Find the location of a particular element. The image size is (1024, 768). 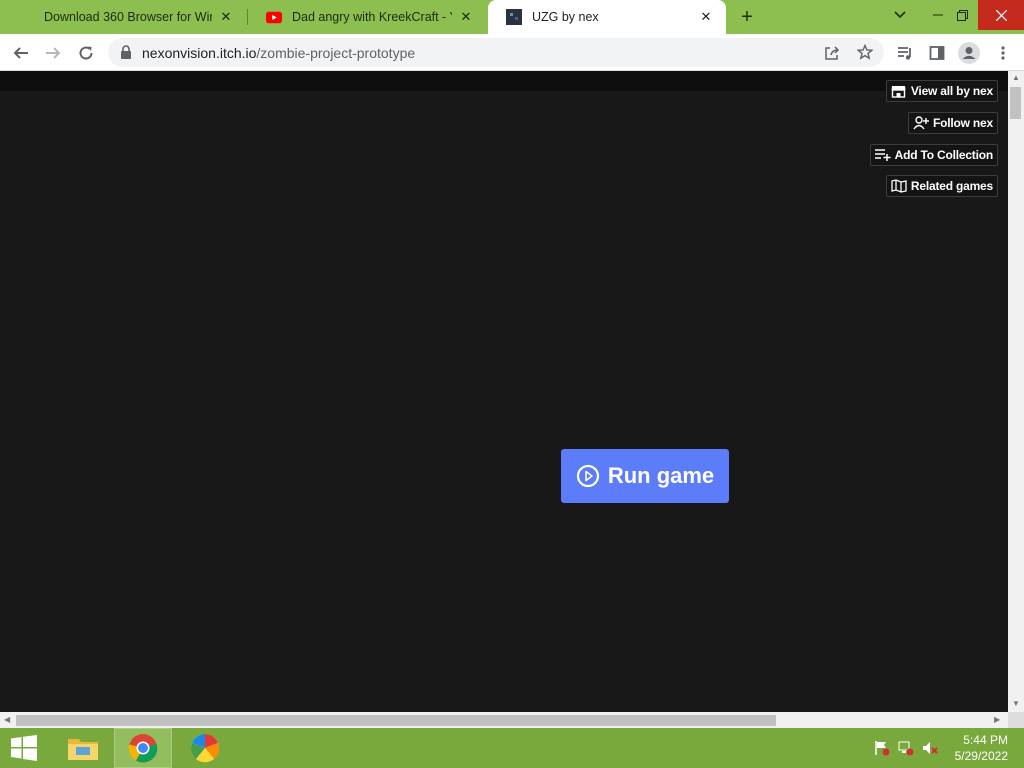

add-to-collection-button: Add To Collection is located at coordinates (933, 155).